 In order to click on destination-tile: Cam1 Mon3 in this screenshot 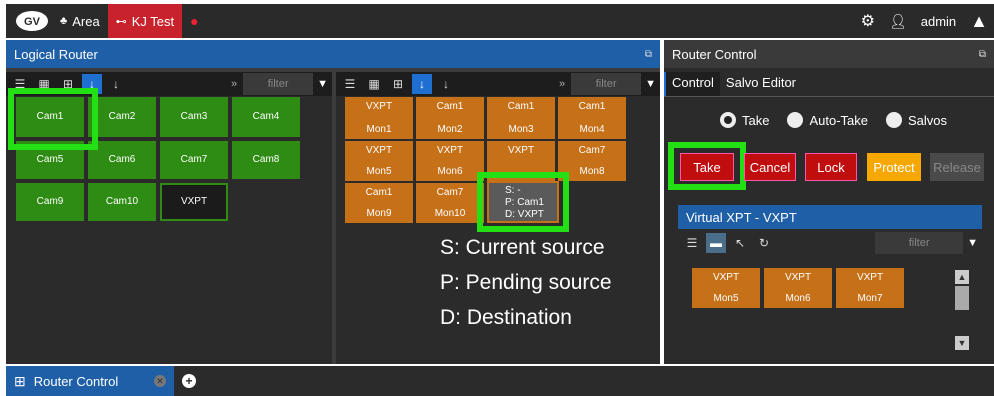, I will do `click(521, 118)`.